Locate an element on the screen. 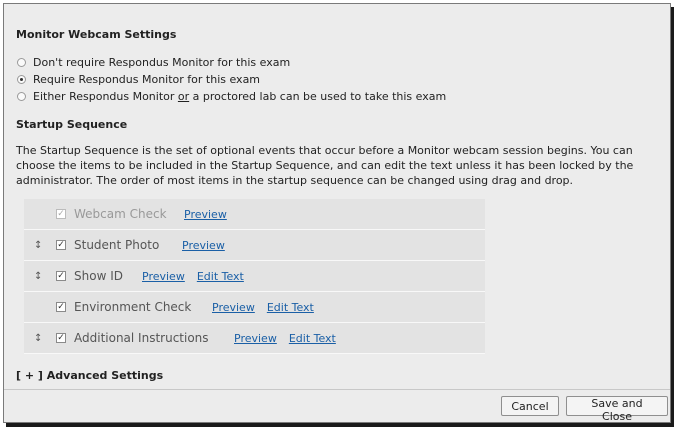 This screenshot has height=432, width=678. monitor-webcam-settings-heading: Monitor Webcam Settings is located at coordinates (96, 34).